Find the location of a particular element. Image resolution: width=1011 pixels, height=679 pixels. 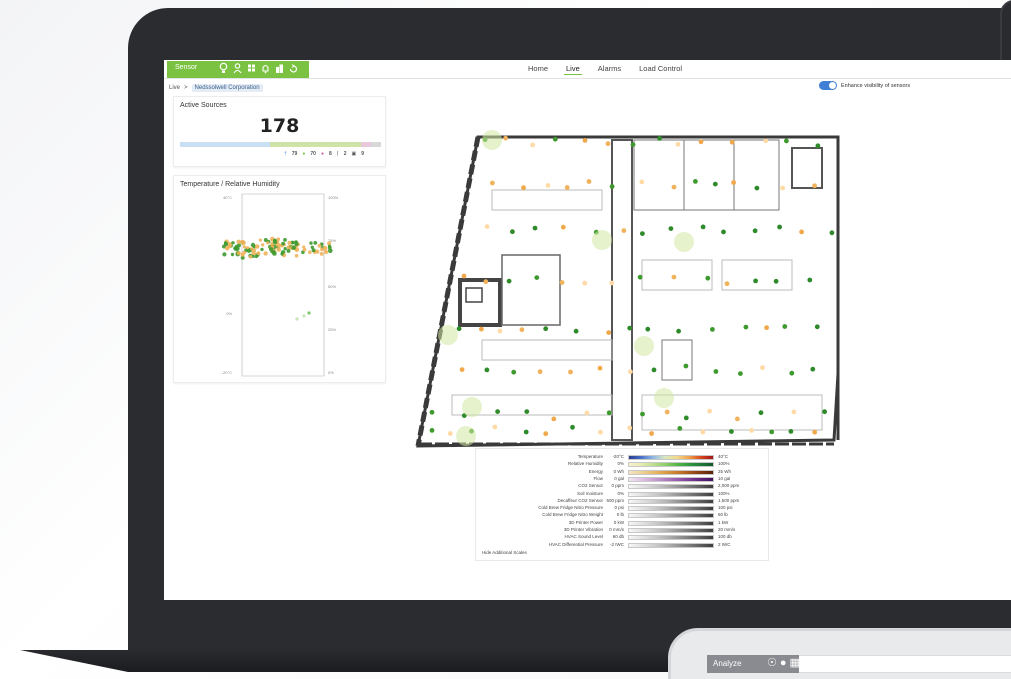

breadcrumb-current: Nedssolwell Corporation is located at coordinates (227, 88).